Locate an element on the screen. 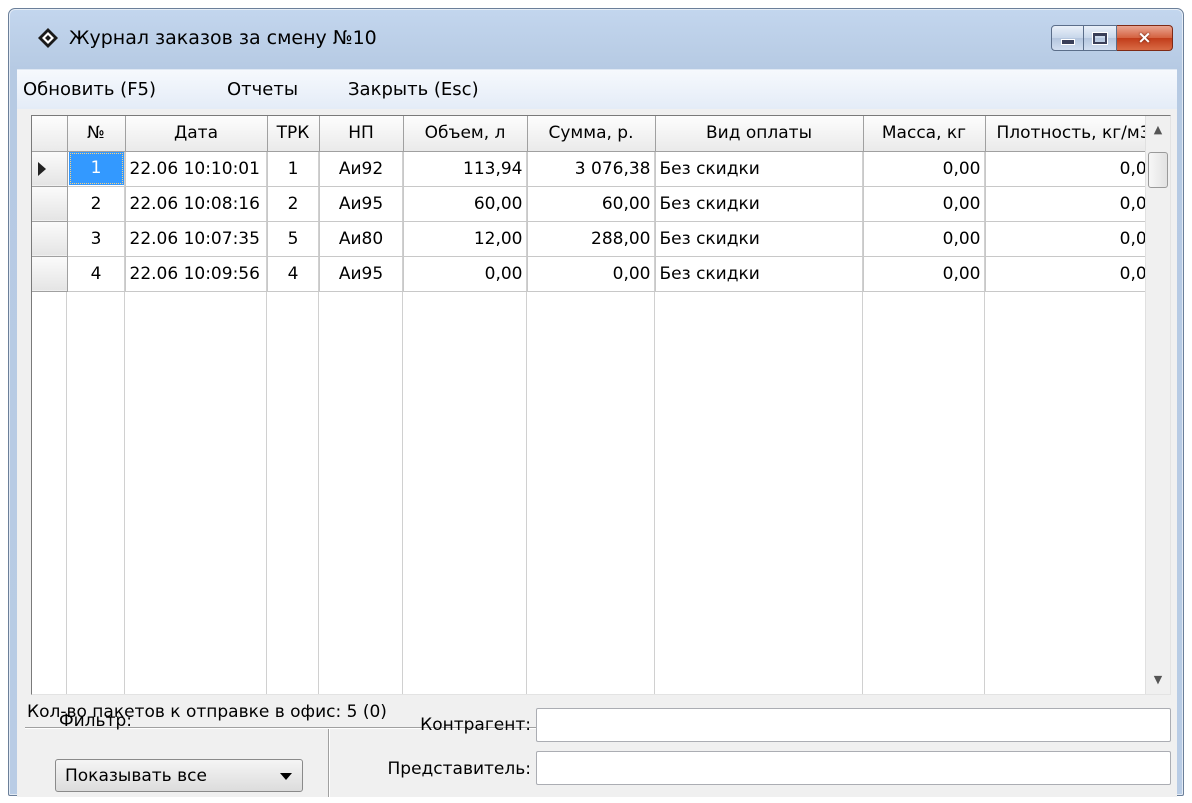 The image size is (1192, 803). window-controls: × is located at coordinates (1112, 38).